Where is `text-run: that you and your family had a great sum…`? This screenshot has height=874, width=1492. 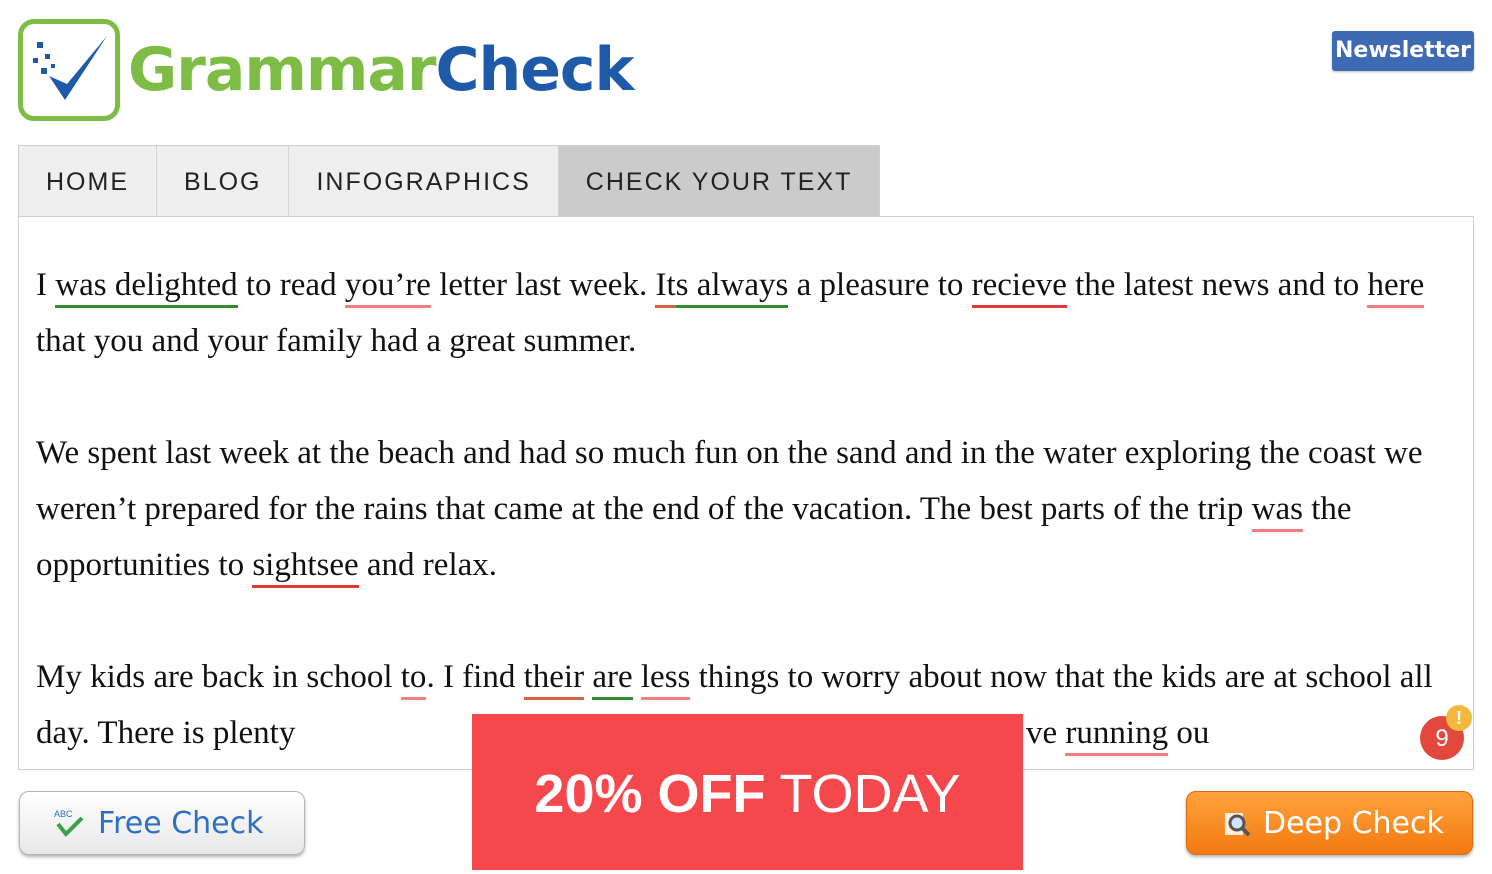
text-run: that you and your family had a great sum… is located at coordinates (336, 341).